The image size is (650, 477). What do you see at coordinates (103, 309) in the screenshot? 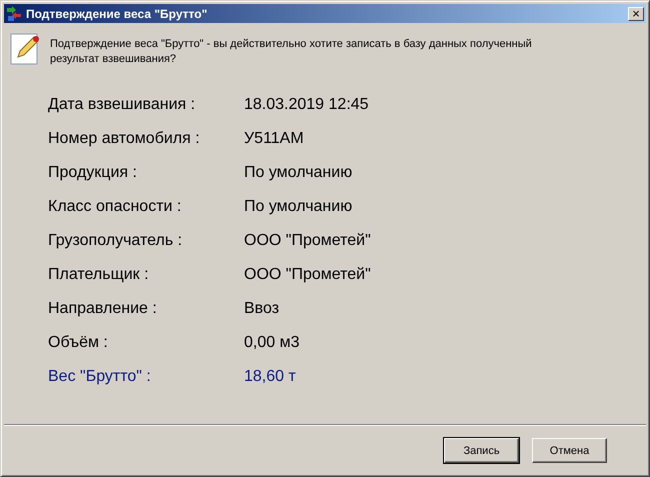
I see `field-label: Направление :` at bounding box center [103, 309].